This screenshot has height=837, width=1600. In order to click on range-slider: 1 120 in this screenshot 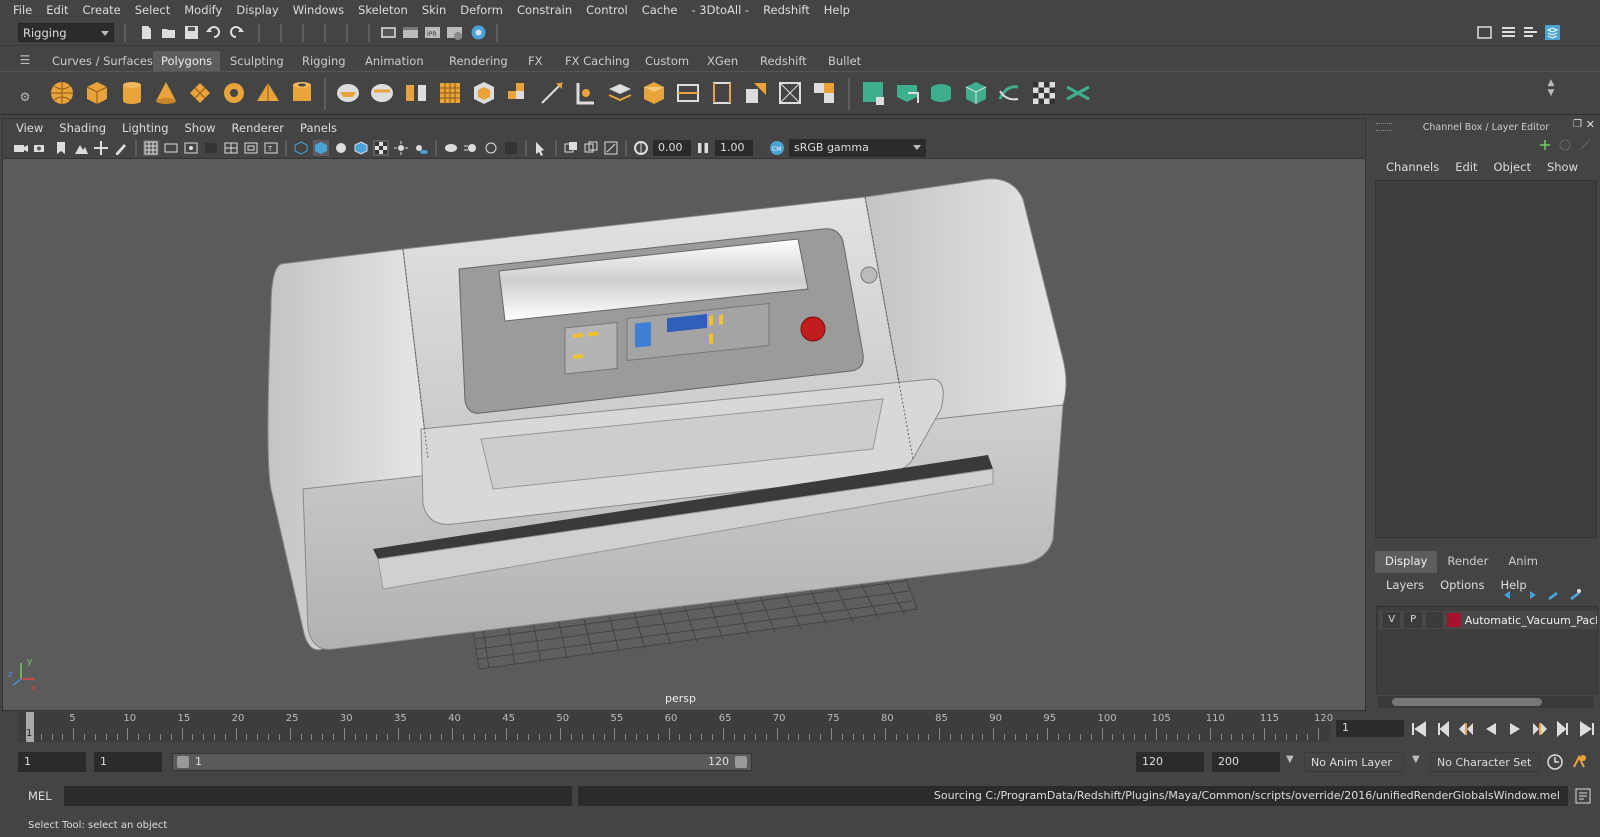, I will do `click(462, 762)`.